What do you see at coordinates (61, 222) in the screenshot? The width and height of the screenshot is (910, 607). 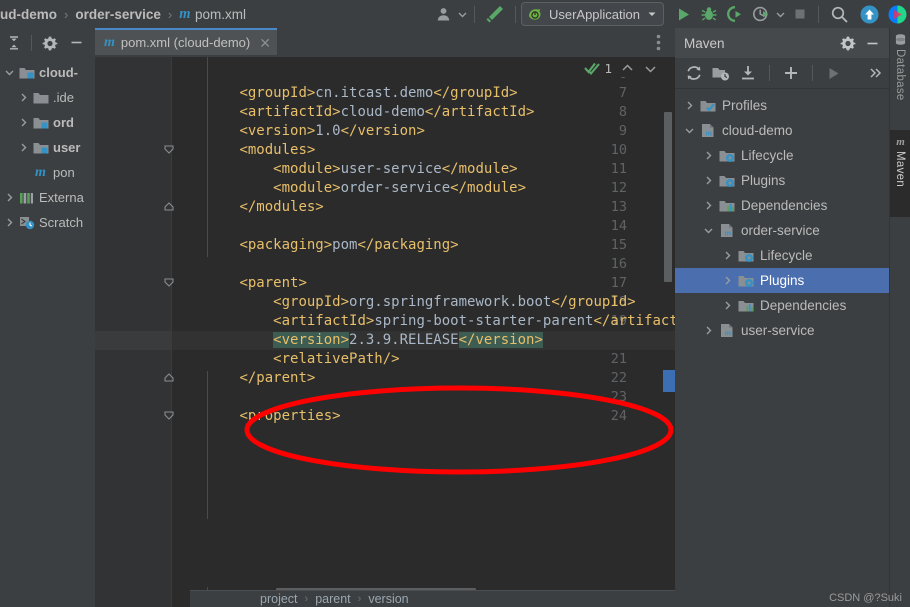 I see `project-tree-item-label: Scratch` at bounding box center [61, 222].